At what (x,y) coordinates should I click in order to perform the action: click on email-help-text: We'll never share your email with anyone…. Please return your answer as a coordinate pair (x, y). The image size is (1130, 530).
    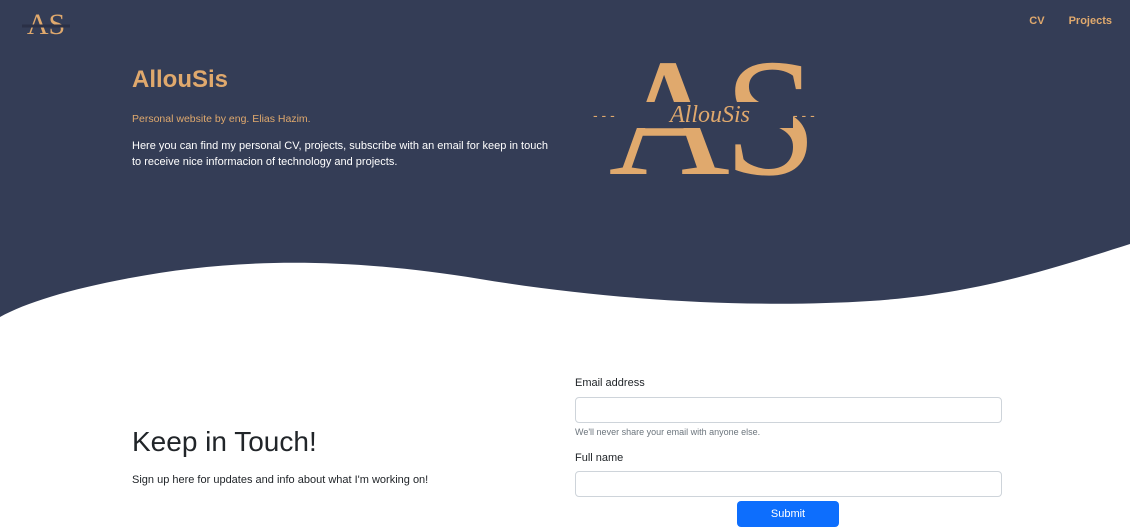
    Looking at the image, I should click on (668, 432).